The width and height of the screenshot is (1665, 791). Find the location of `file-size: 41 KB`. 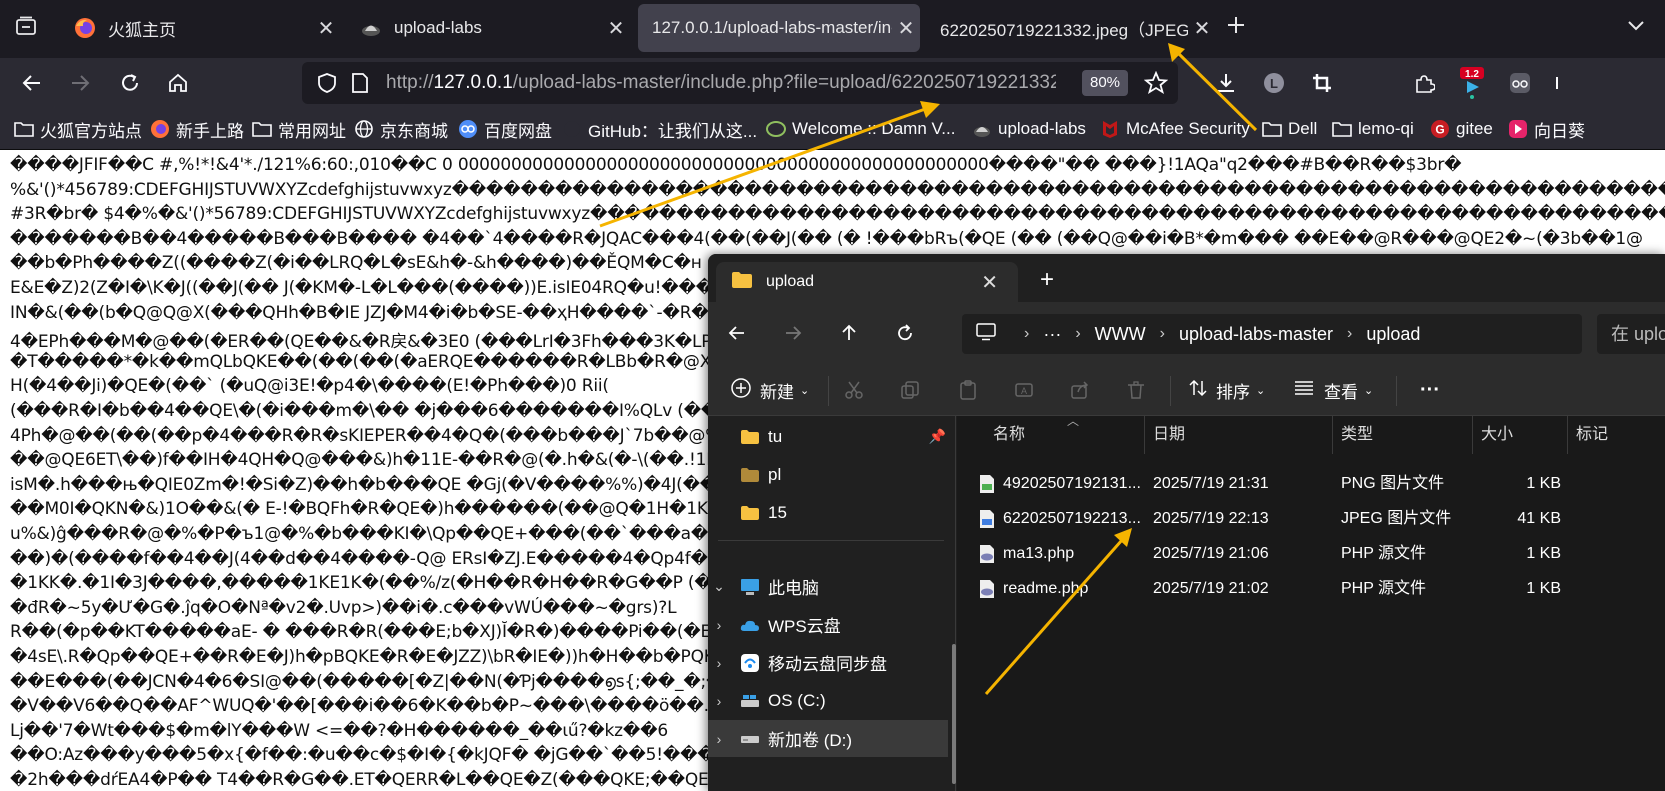

file-size: 41 KB is located at coordinates (1539, 518).